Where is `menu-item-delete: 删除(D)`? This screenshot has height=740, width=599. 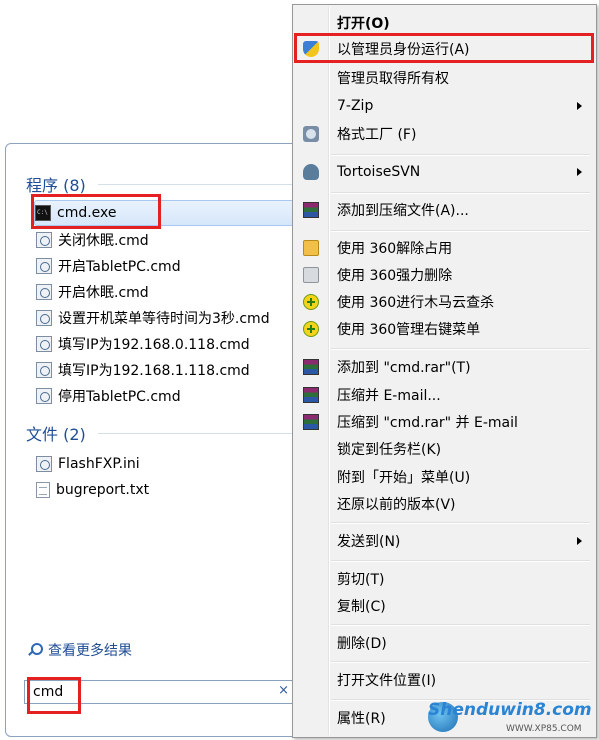
menu-item-delete: 删除(D) is located at coordinates (444, 643).